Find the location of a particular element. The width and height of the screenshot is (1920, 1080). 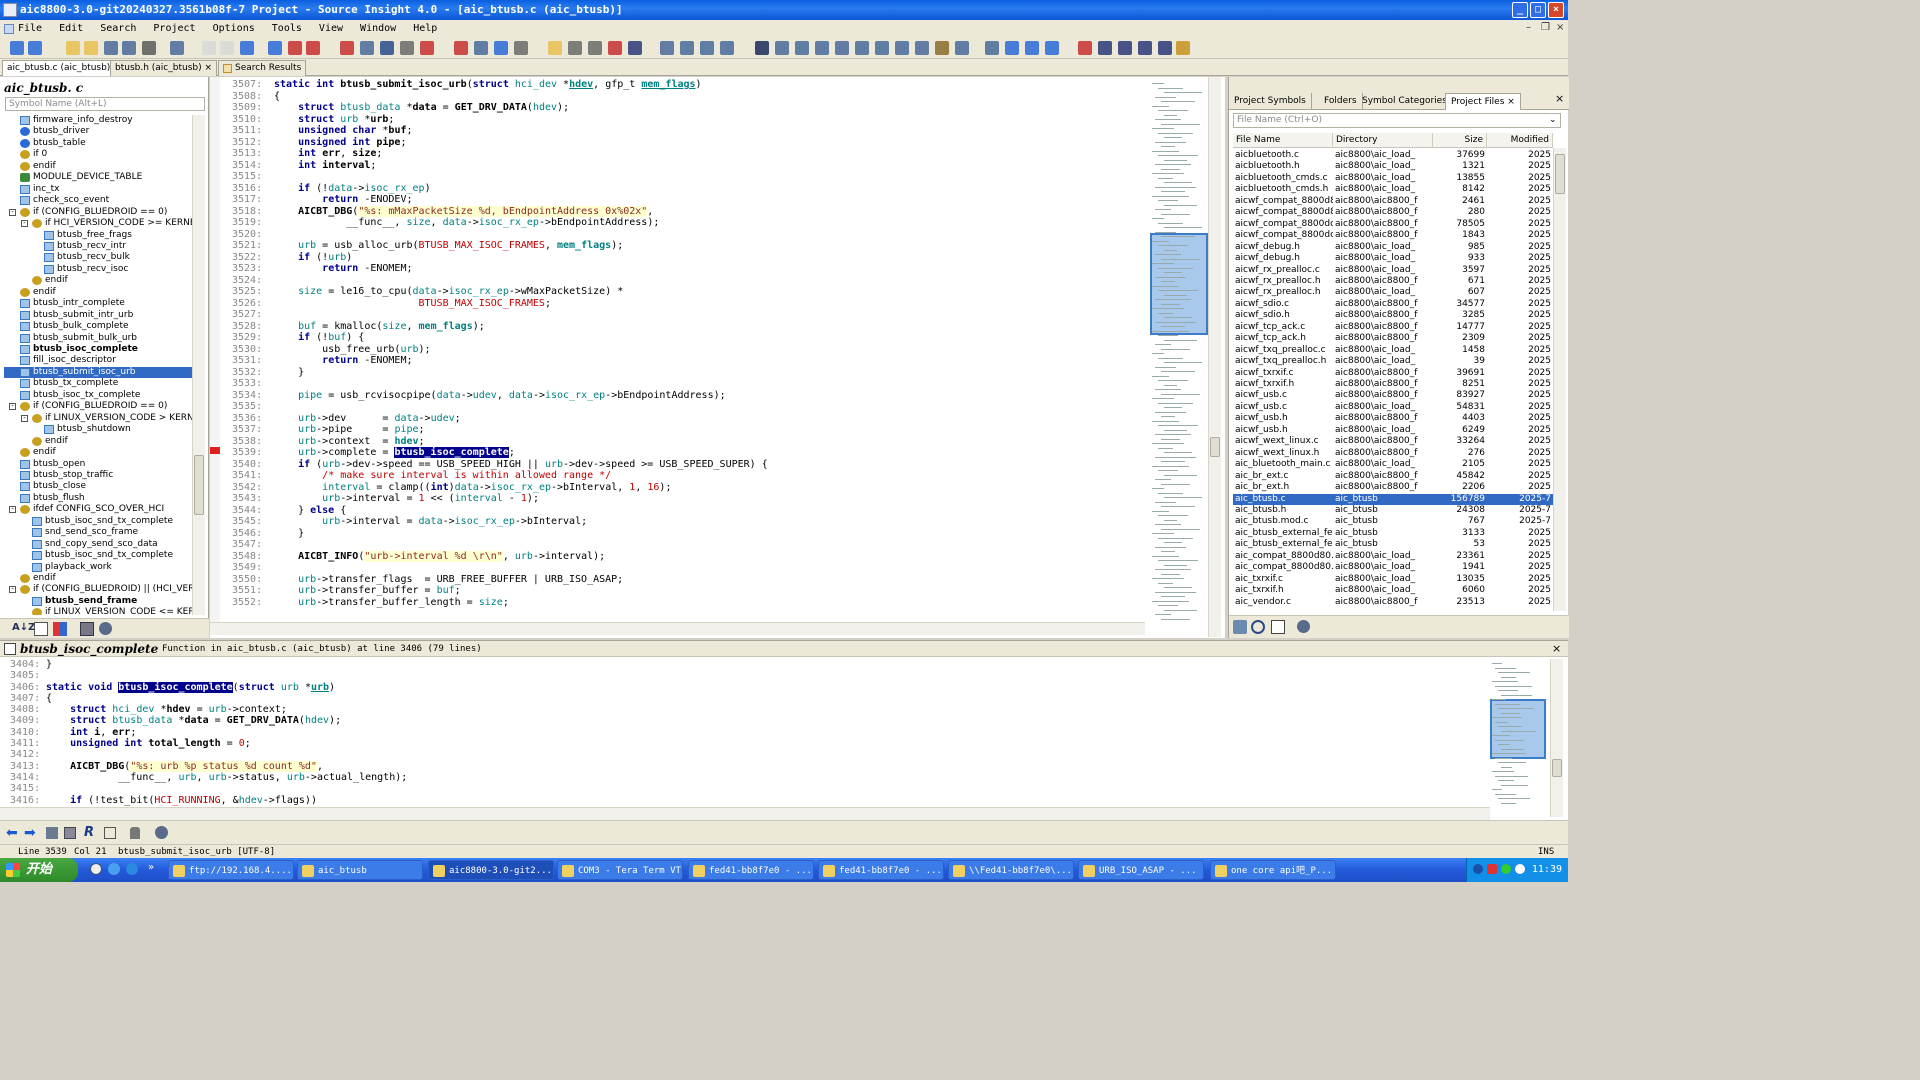

editor-horizontal-scrollbar is located at coordinates (677, 628).